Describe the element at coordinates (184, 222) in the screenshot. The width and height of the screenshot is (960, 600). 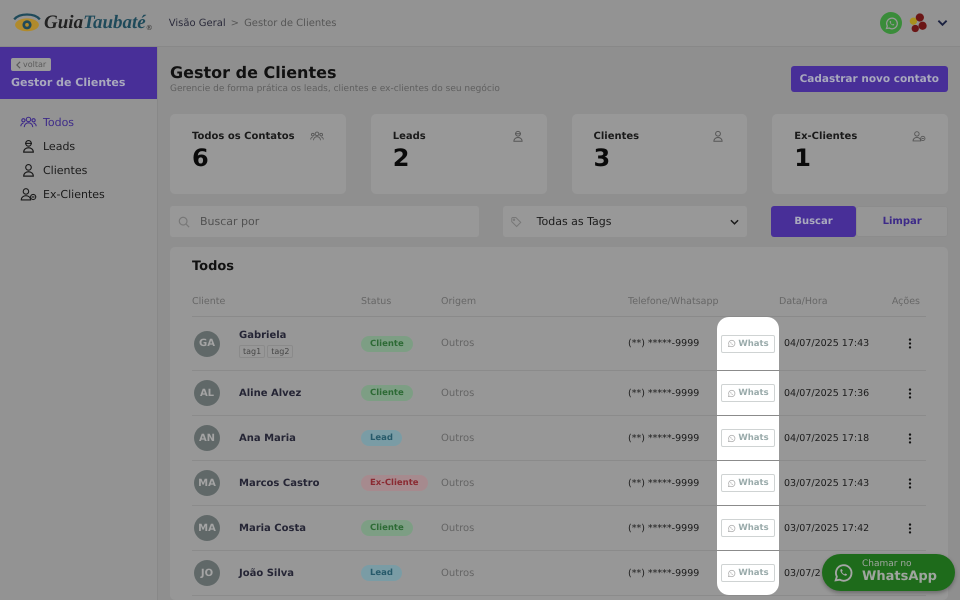
I see `search-icon` at that location.